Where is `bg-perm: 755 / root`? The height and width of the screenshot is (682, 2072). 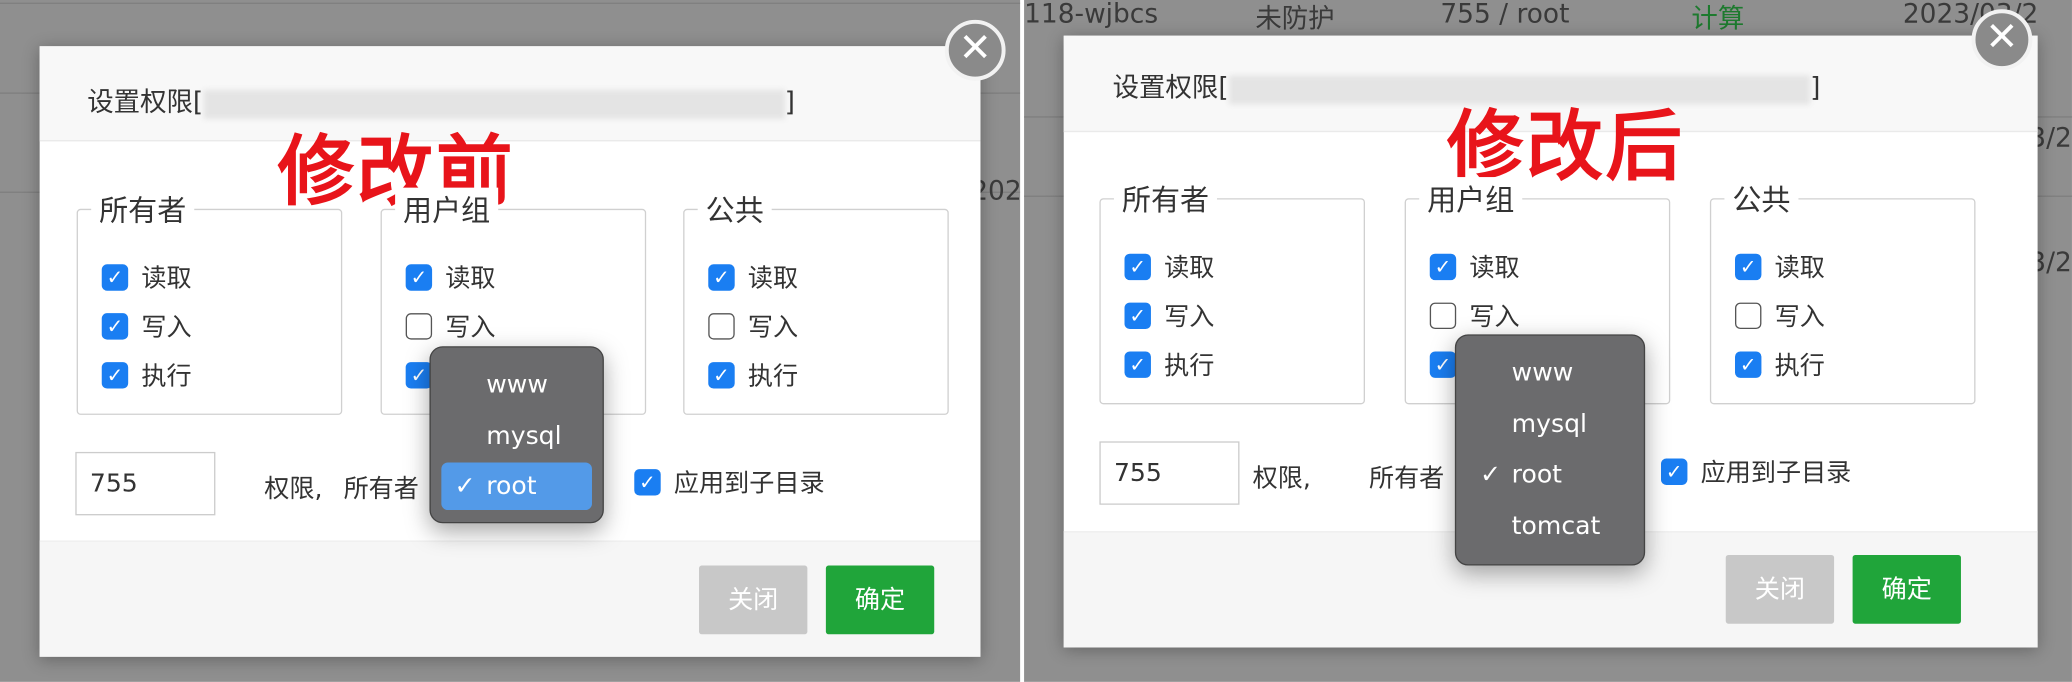 bg-perm: 755 / root is located at coordinates (1505, 15).